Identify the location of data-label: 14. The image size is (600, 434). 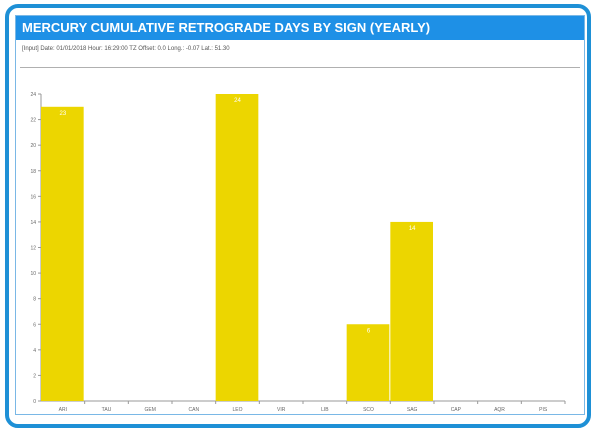
(412, 229).